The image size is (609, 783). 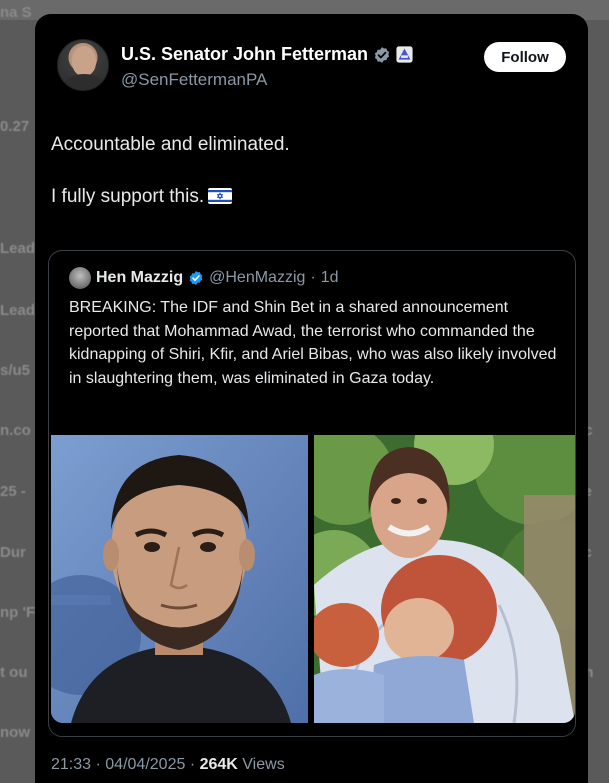 I want to click on views-count: 264K, so click(x=219, y=764).